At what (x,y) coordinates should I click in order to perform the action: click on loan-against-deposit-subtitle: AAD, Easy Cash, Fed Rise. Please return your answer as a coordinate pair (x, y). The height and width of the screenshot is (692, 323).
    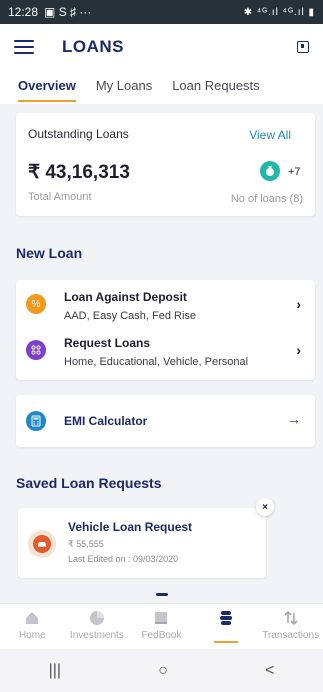
    Looking at the image, I should click on (130, 316).